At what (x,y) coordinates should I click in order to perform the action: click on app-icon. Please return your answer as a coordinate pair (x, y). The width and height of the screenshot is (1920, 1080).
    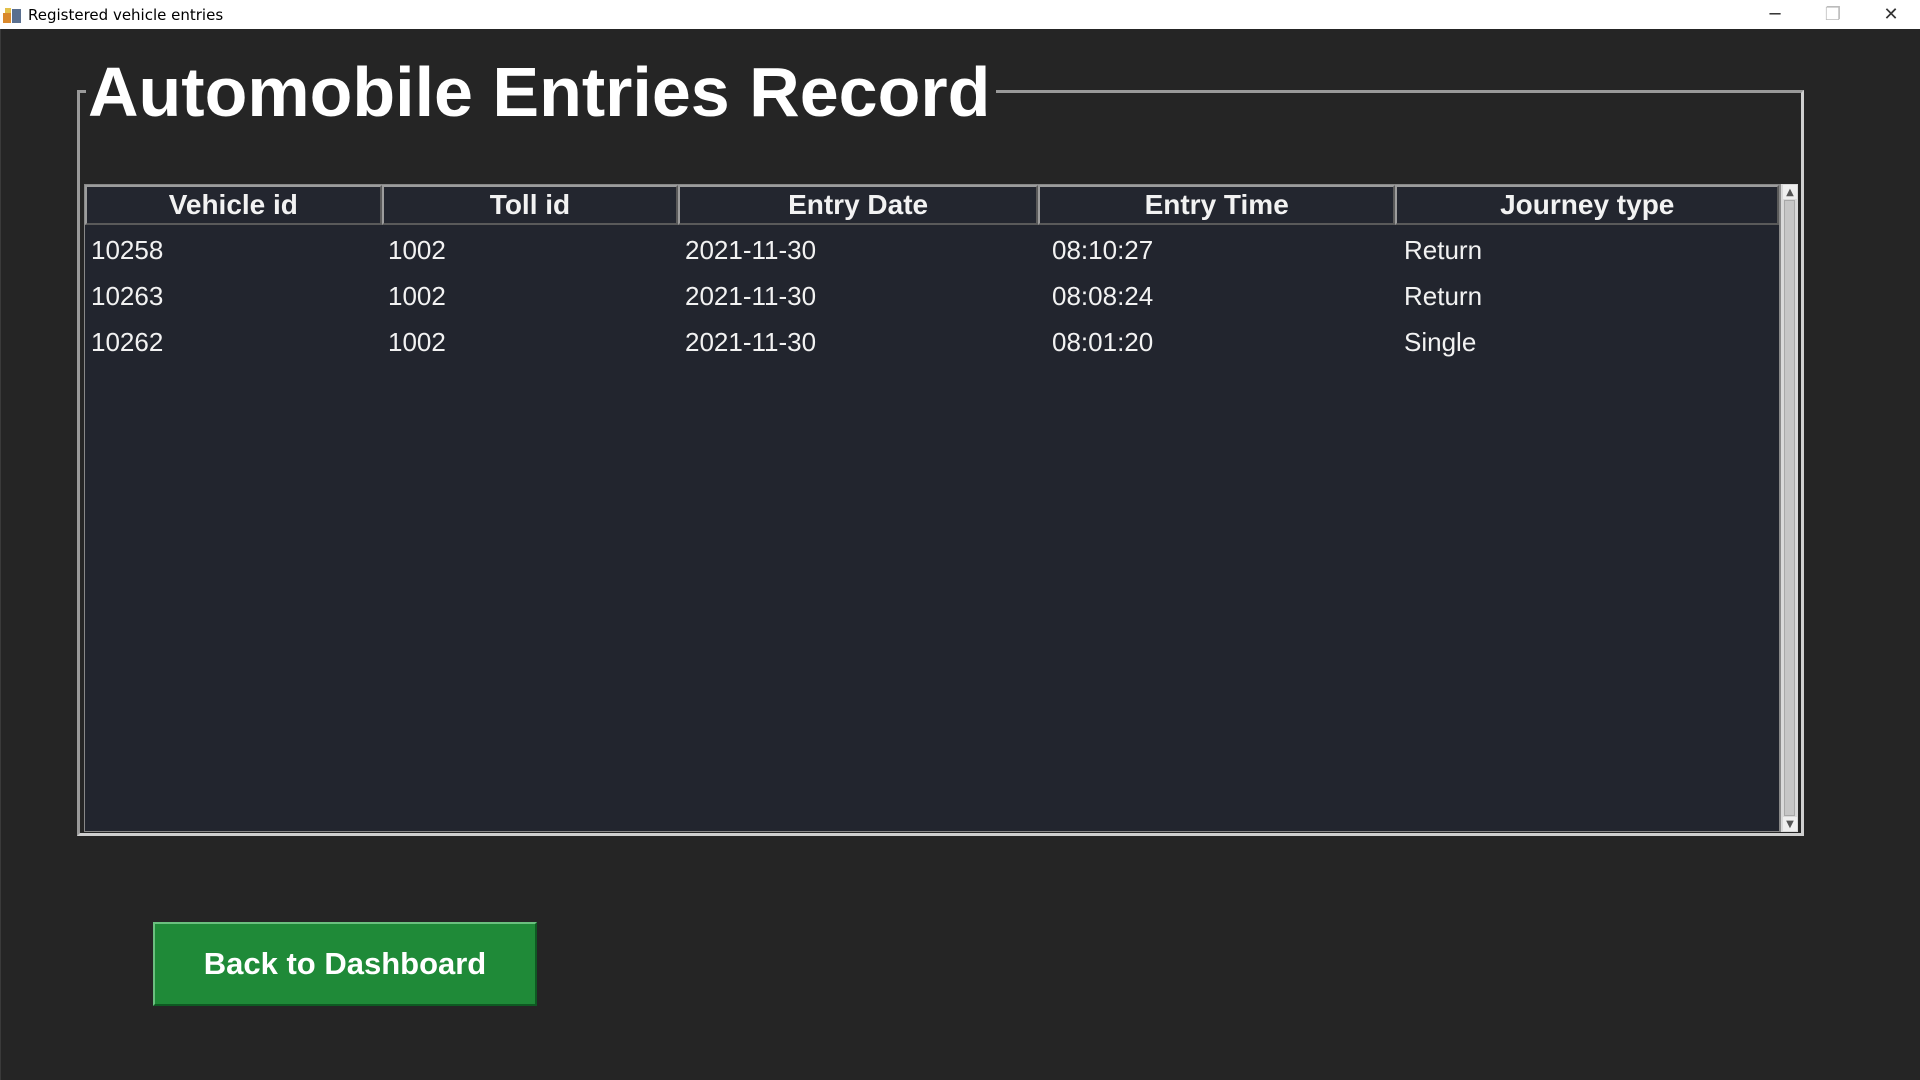
    Looking at the image, I should click on (12, 15).